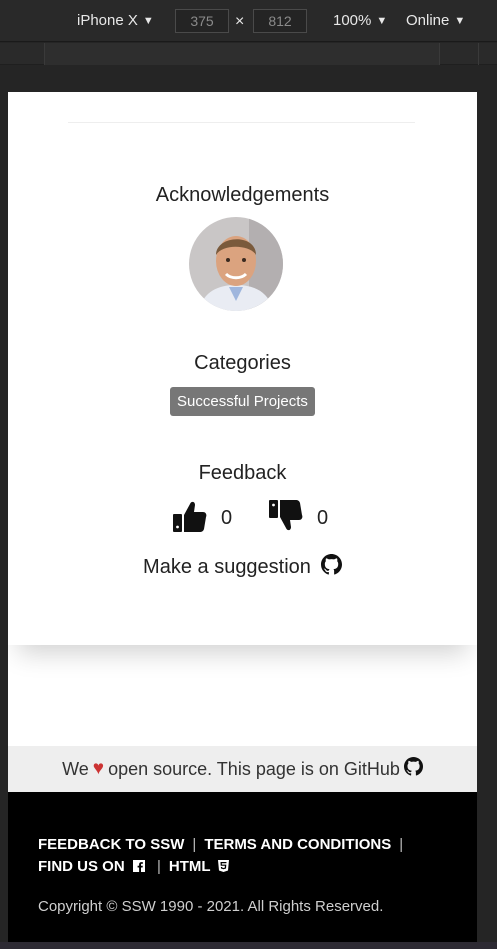 This screenshot has height=949, width=497. What do you see at coordinates (254, 769) in the screenshot?
I see `banner-github-link: open source. This page is on GitHub` at bounding box center [254, 769].